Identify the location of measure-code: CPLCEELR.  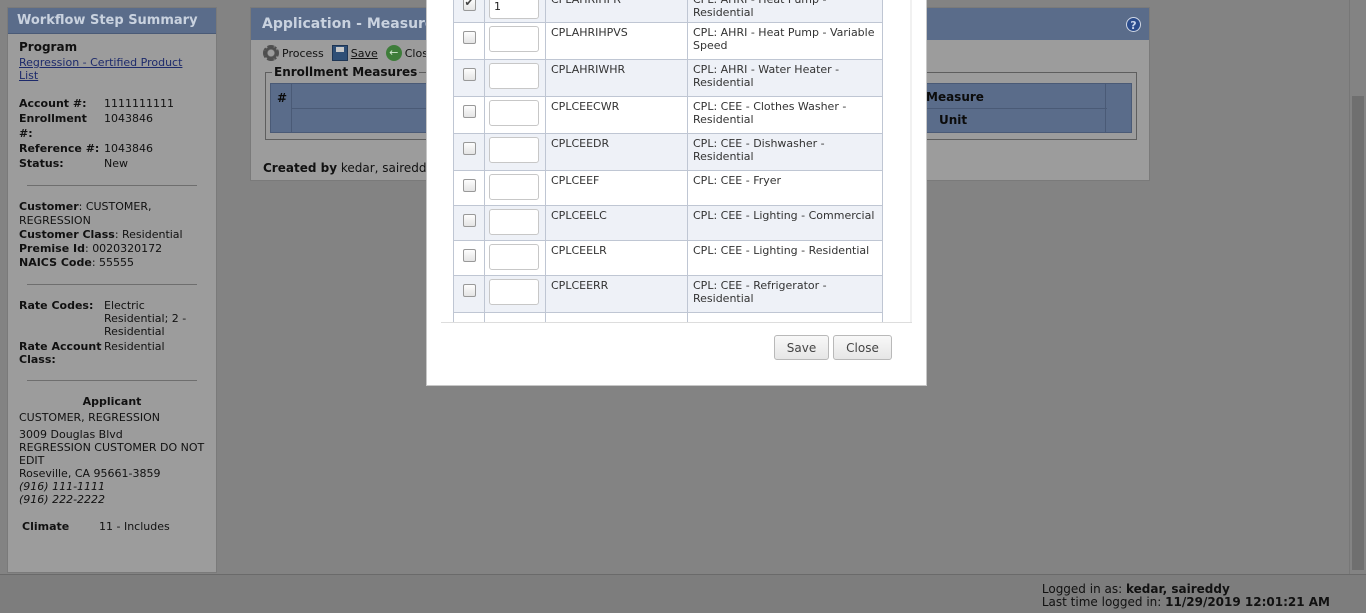
(616, 258).